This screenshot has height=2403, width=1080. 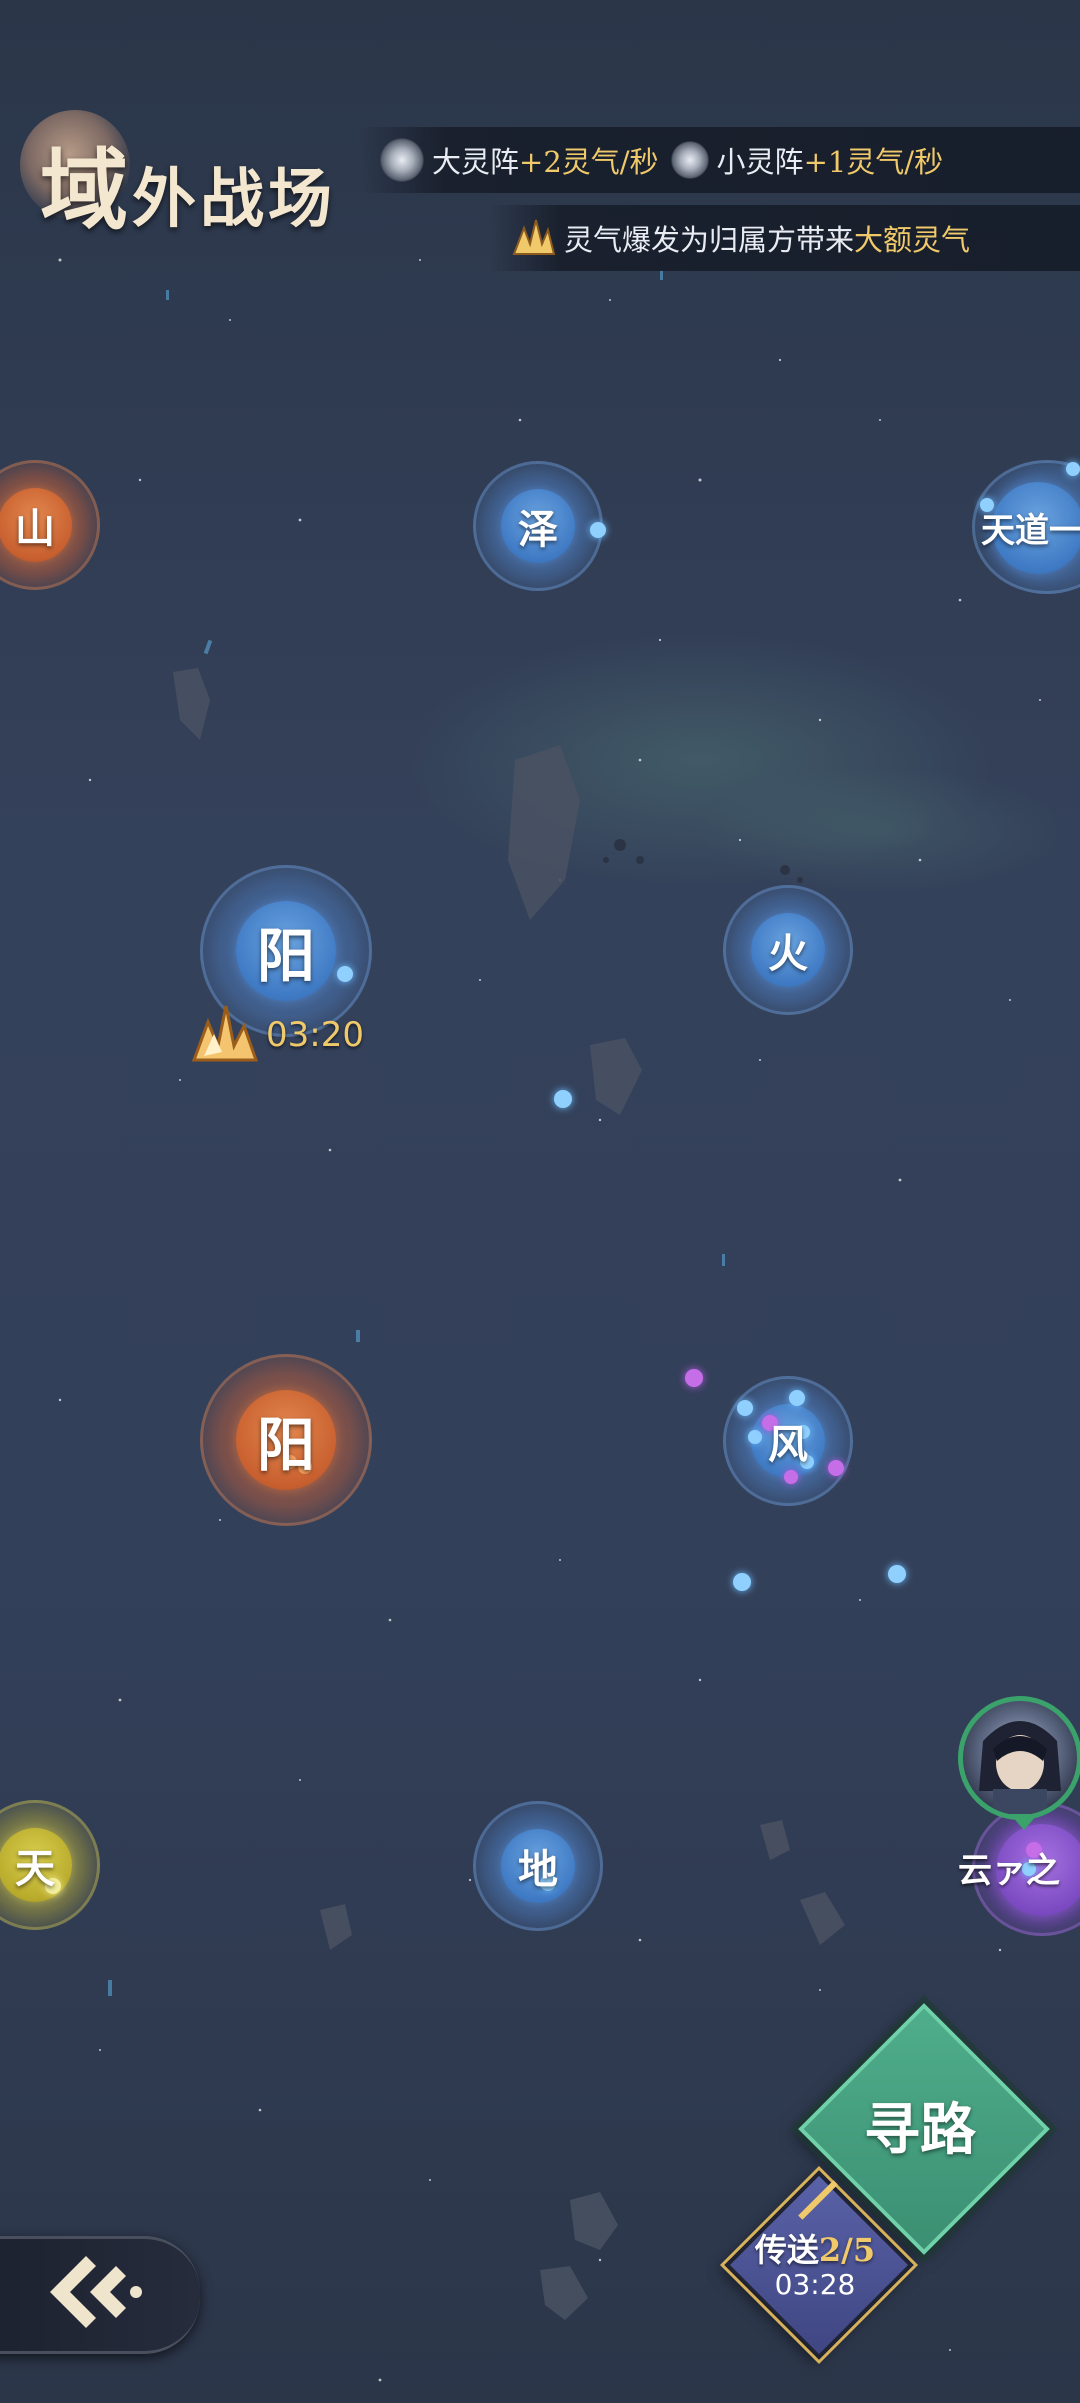 What do you see at coordinates (534, 237) in the screenshot?
I see `burst-icon` at bounding box center [534, 237].